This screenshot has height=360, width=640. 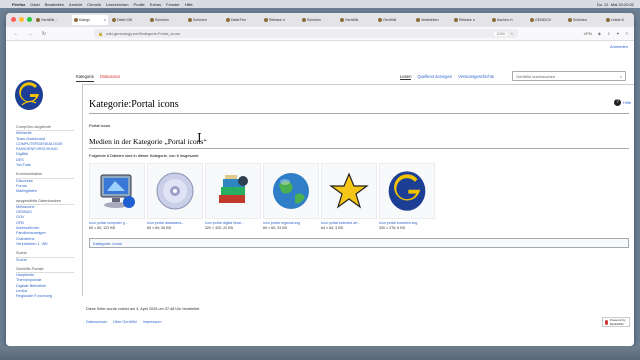 What do you see at coordinates (90, 20) in the screenshot?
I see `browser-tab: Katego ✕` at bounding box center [90, 20].